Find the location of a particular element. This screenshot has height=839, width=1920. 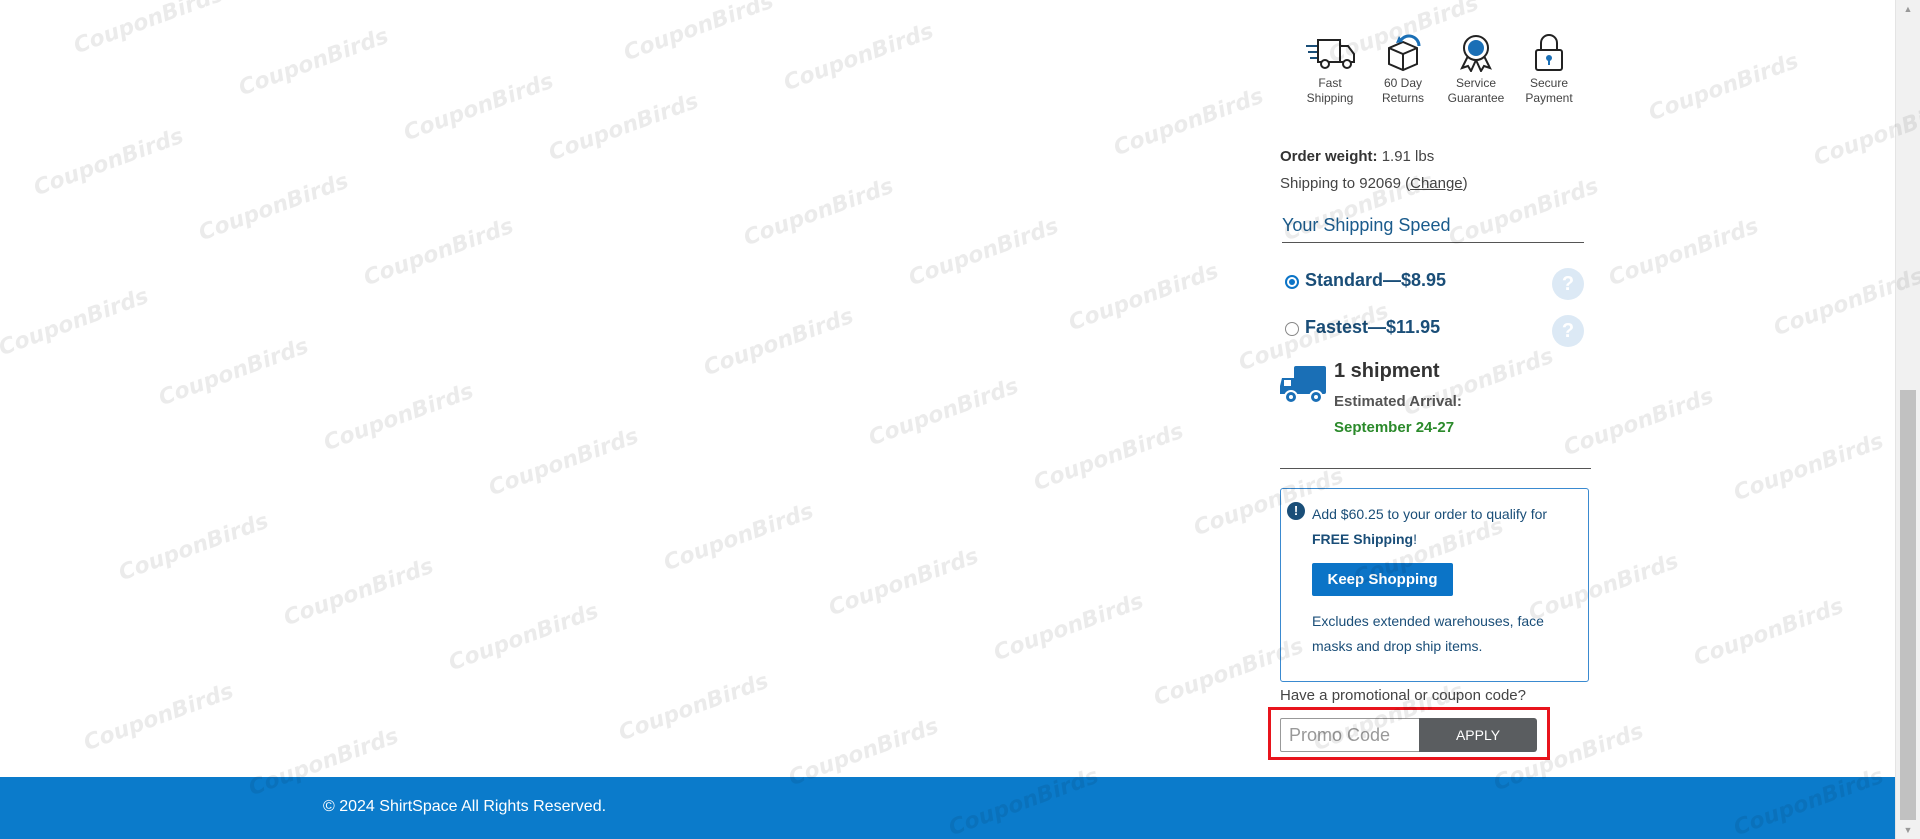

standard-option-label: Standard—$8.95 is located at coordinates (1375, 280).